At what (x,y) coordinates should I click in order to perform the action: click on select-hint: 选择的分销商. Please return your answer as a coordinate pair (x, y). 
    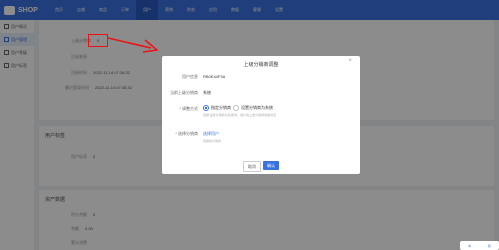
    Looking at the image, I should click on (212, 141).